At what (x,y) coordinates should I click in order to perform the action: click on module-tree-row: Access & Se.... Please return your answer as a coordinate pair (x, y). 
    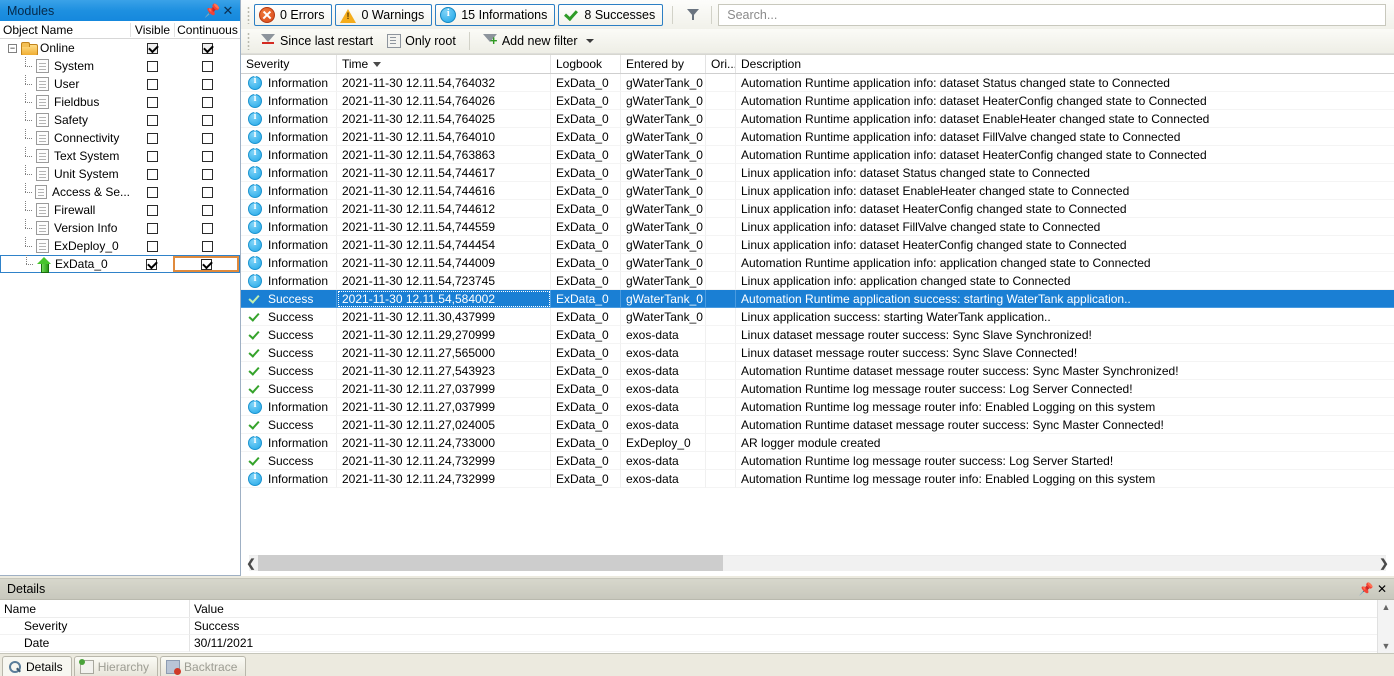
    Looking at the image, I should click on (120, 192).